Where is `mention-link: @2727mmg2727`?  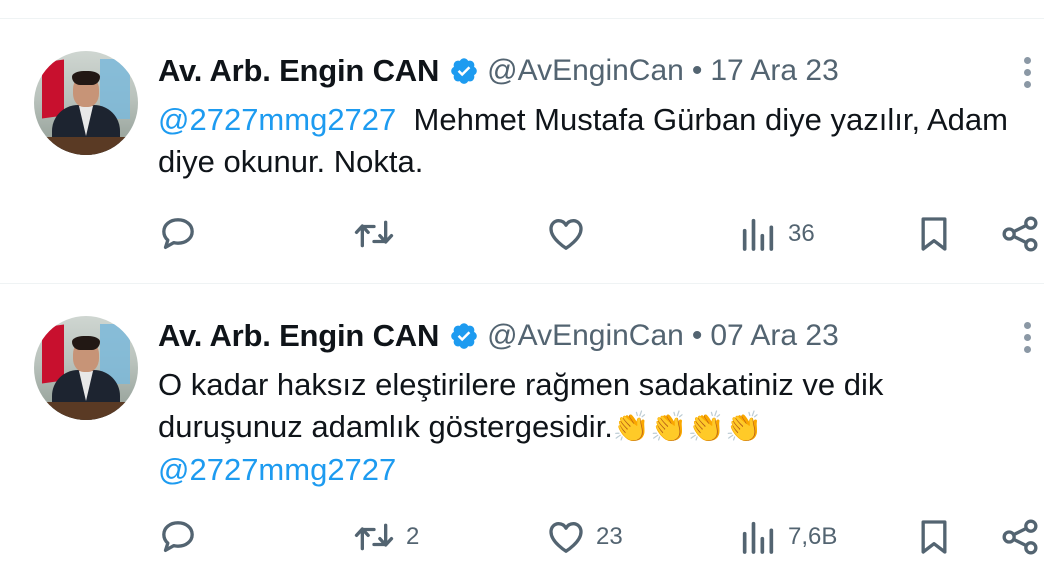 mention-link: @2727mmg2727 is located at coordinates (277, 469).